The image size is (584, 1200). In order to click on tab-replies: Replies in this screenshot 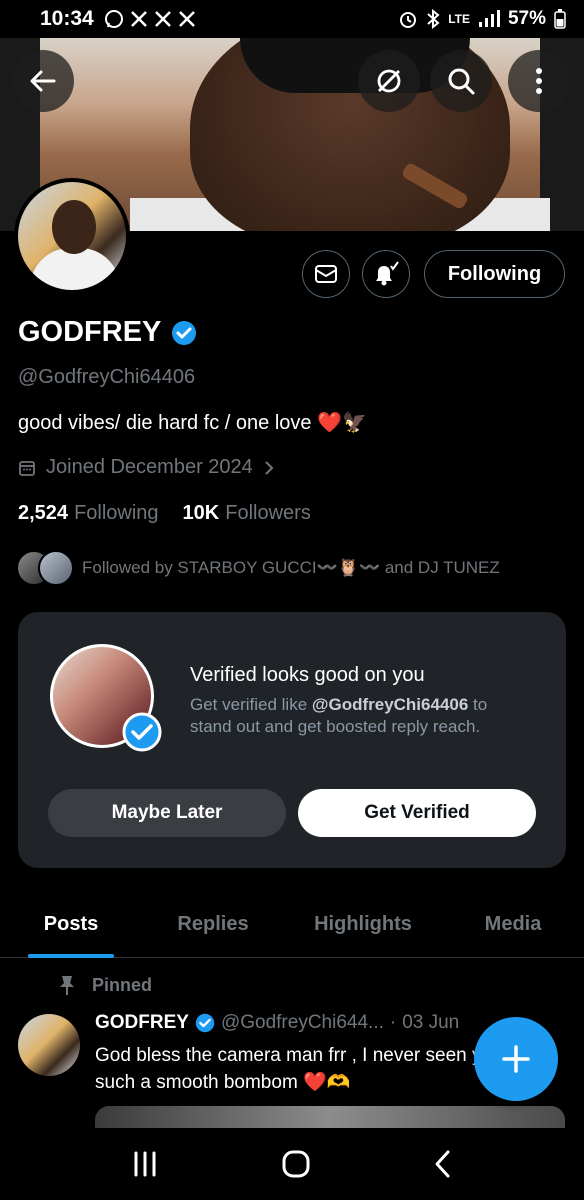, I will do `click(213, 924)`.